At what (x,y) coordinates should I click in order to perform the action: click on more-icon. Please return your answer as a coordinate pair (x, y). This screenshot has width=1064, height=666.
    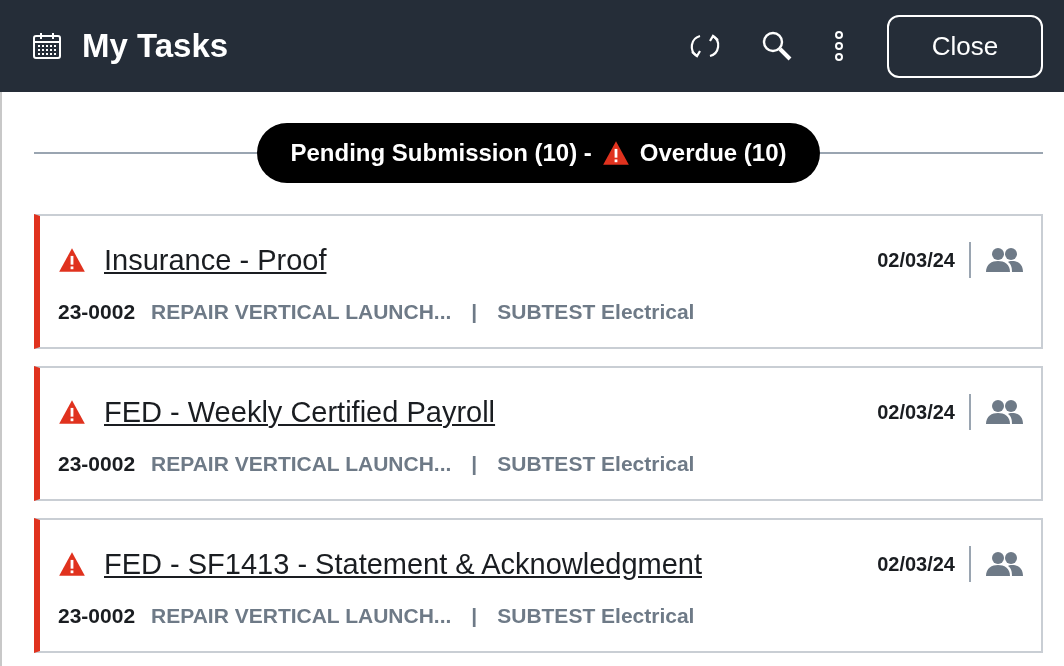
    Looking at the image, I should click on (839, 46).